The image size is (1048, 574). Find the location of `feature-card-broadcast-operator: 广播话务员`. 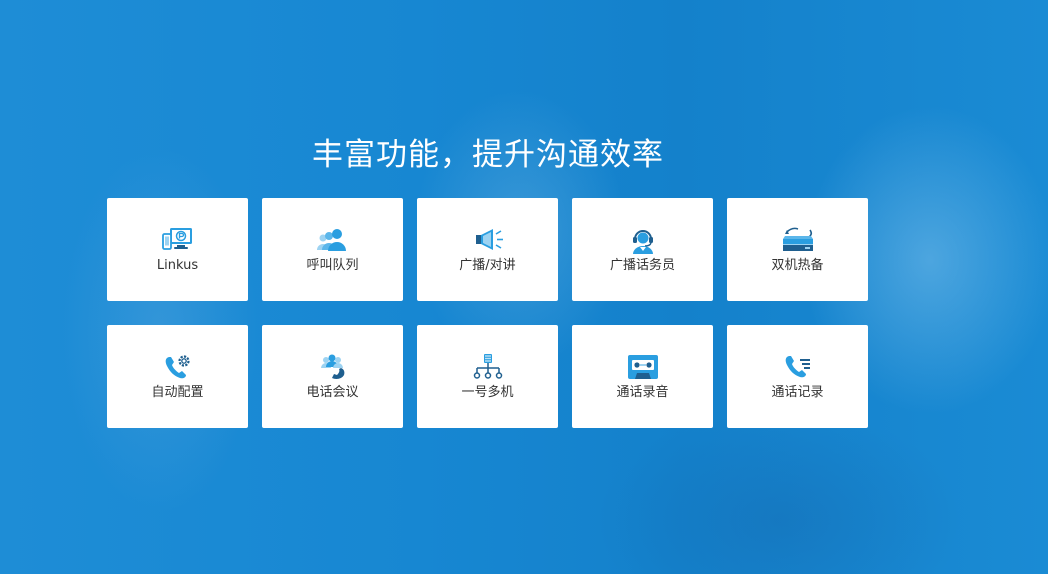

feature-card-broadcast-operator: 广播话务员 is located at coordinates (642, 249).